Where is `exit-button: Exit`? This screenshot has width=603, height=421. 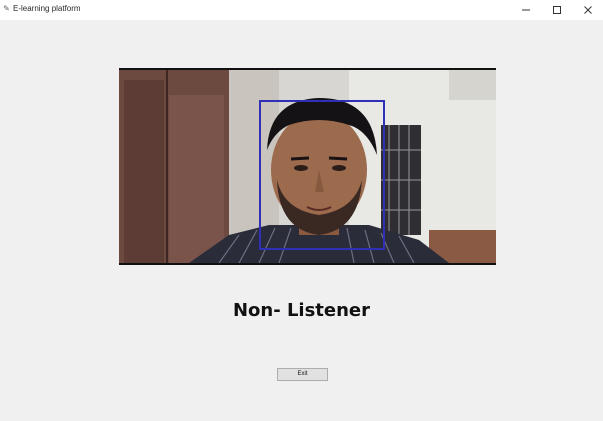
exit-button: Exit is located at coordinates (302, 374).